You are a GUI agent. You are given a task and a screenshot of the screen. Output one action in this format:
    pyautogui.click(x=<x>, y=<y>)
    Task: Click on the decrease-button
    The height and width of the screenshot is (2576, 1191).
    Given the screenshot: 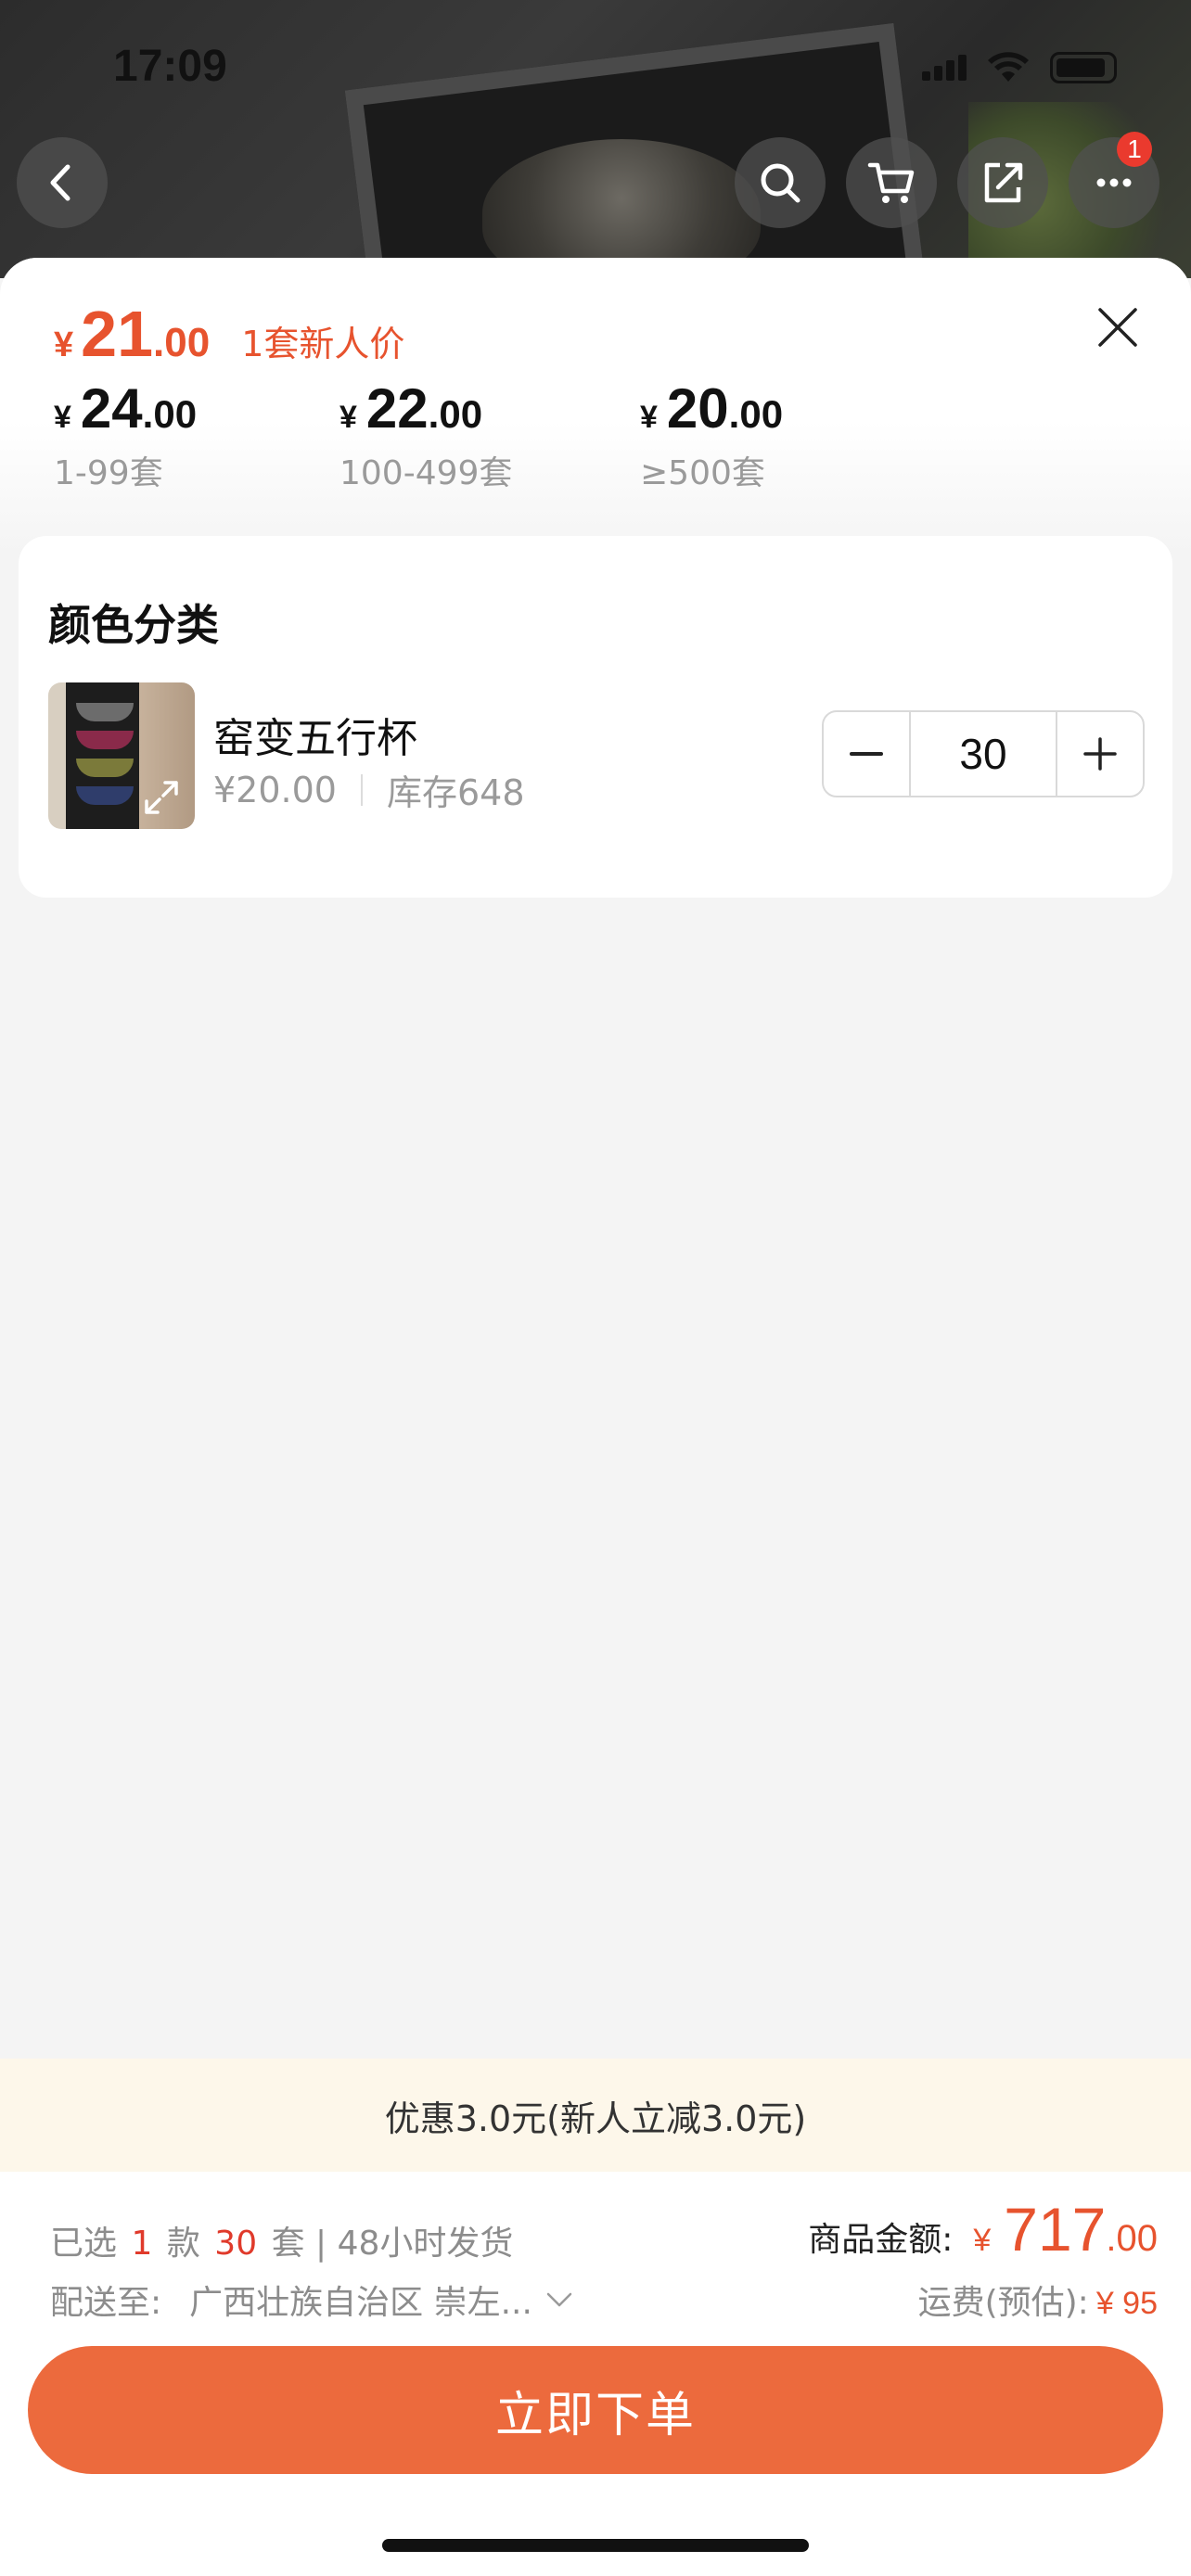 What is the action you would take?
    pyautogui.click(x=866, y=754)
    